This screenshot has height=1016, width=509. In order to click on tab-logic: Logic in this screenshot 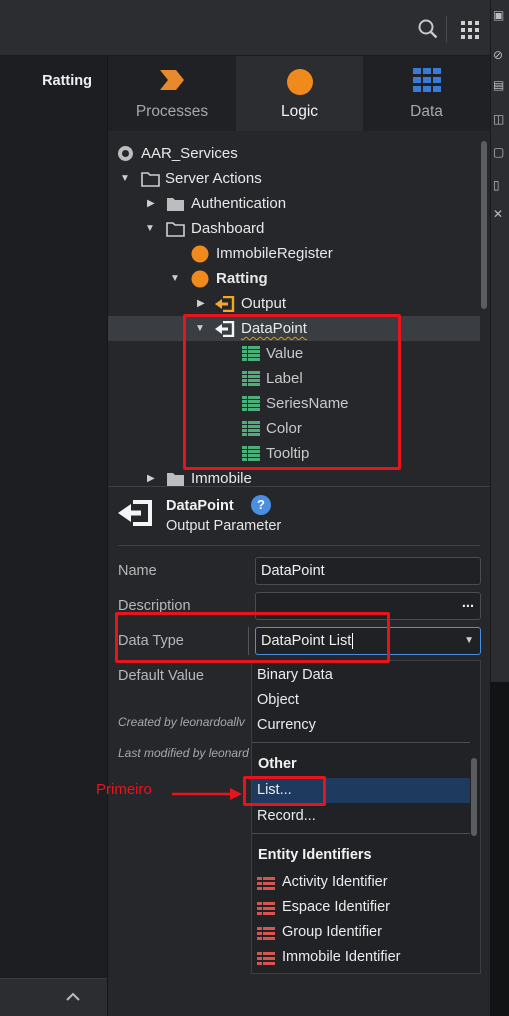, I will do `click(299, 93)`.